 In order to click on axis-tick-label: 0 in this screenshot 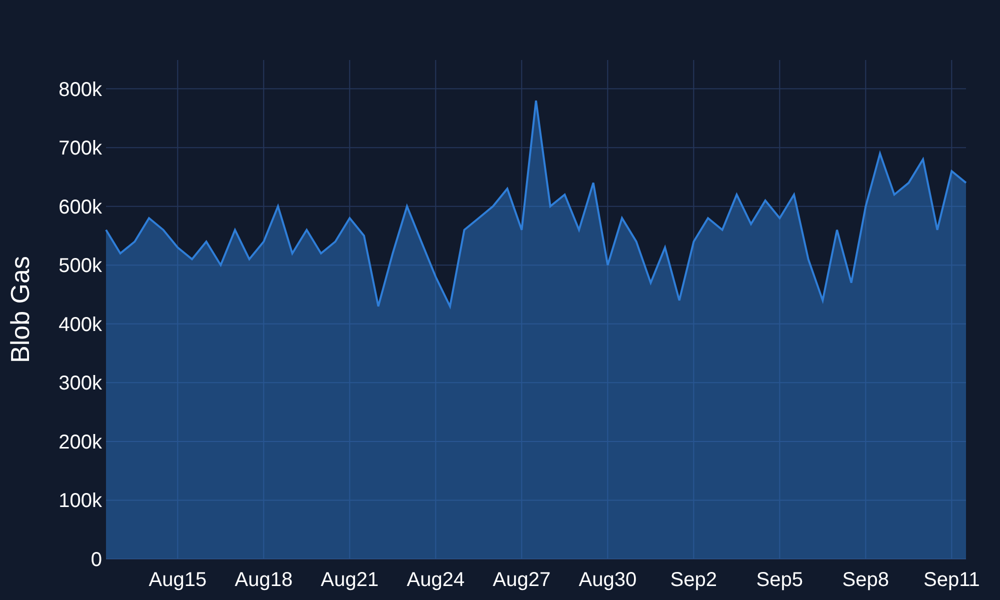, I will do `click(96, 560)`.